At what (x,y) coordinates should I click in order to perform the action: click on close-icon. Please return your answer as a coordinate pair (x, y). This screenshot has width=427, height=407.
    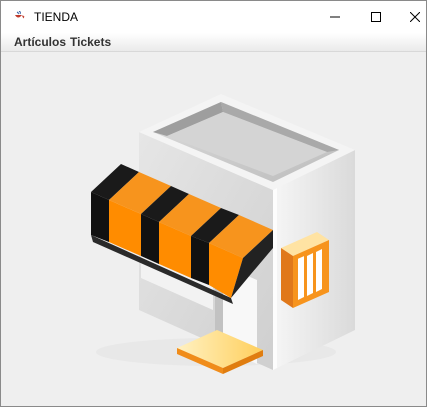
    Looking at the image, I should click on (415, 17).